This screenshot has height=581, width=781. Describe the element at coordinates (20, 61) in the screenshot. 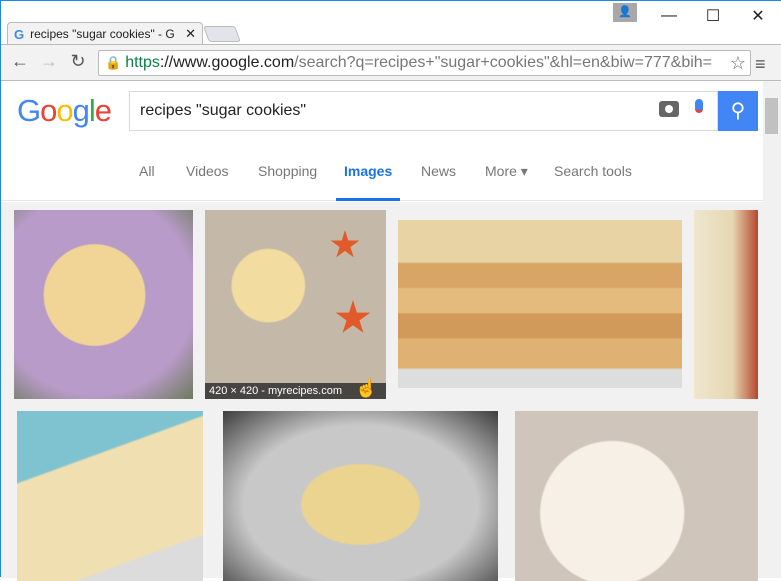

I see `back-icon: ←` at that location.